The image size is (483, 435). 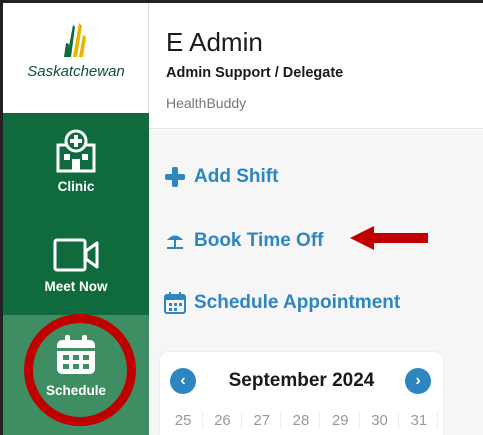 I want to click on add-shift-link: Add Shift, so click(x=221, y=177).